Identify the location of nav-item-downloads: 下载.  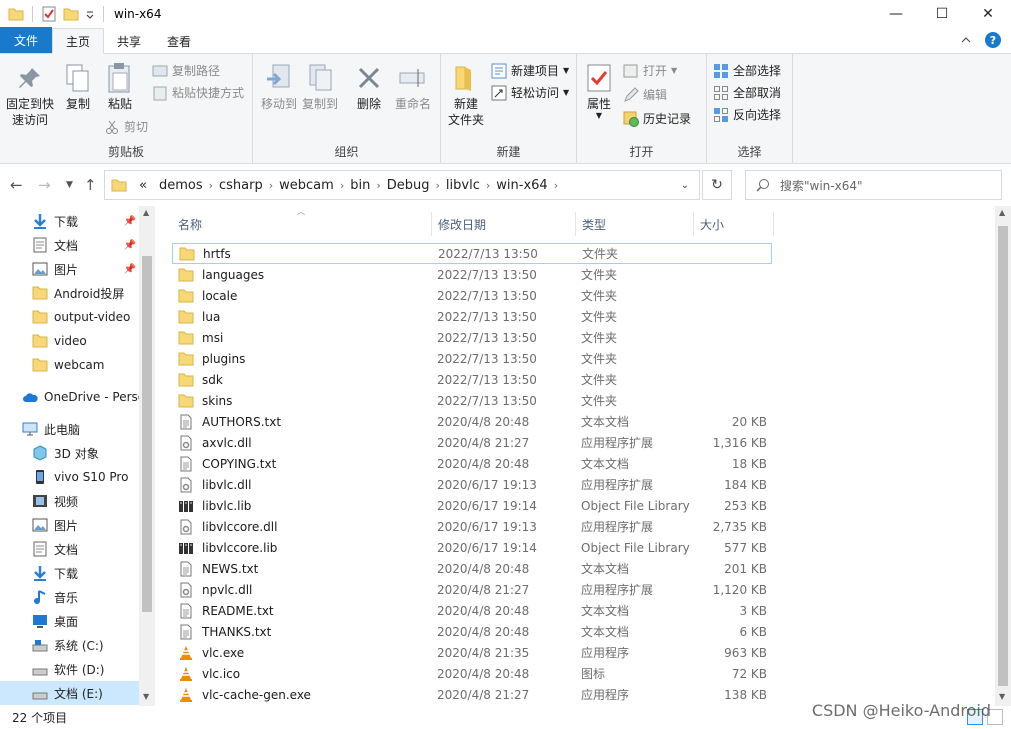
(70, 573).